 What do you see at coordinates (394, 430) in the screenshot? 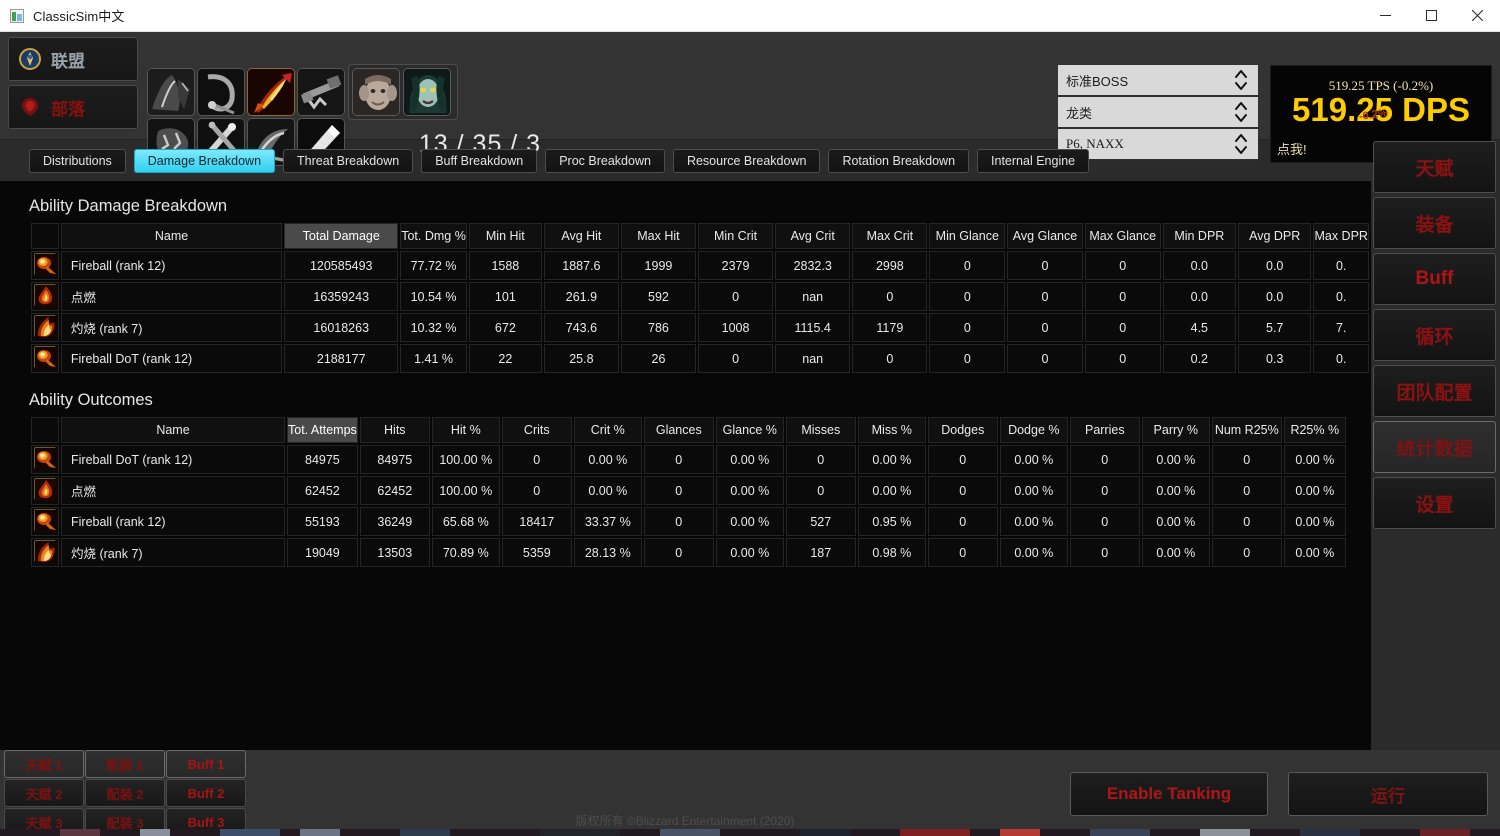
I see `column-header-hits: Hits` at bounding box center [394, 430].